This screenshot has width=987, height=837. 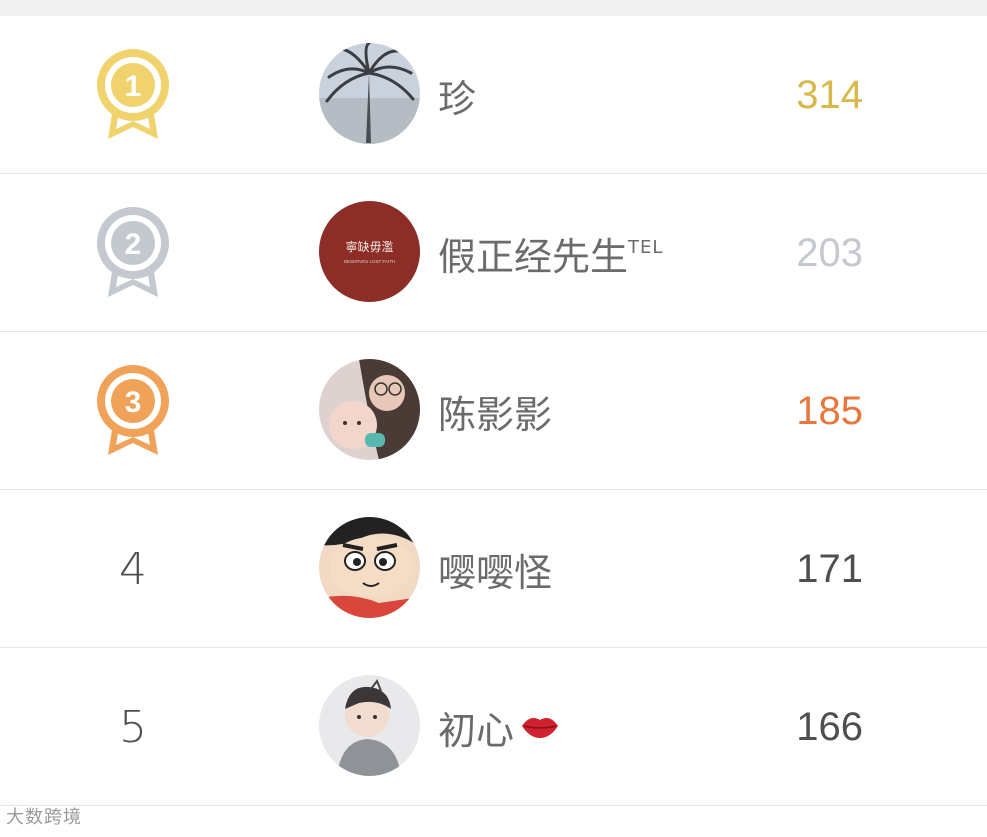 I want to click on gold-medal-icon: 1, so click(x=133, y=94).